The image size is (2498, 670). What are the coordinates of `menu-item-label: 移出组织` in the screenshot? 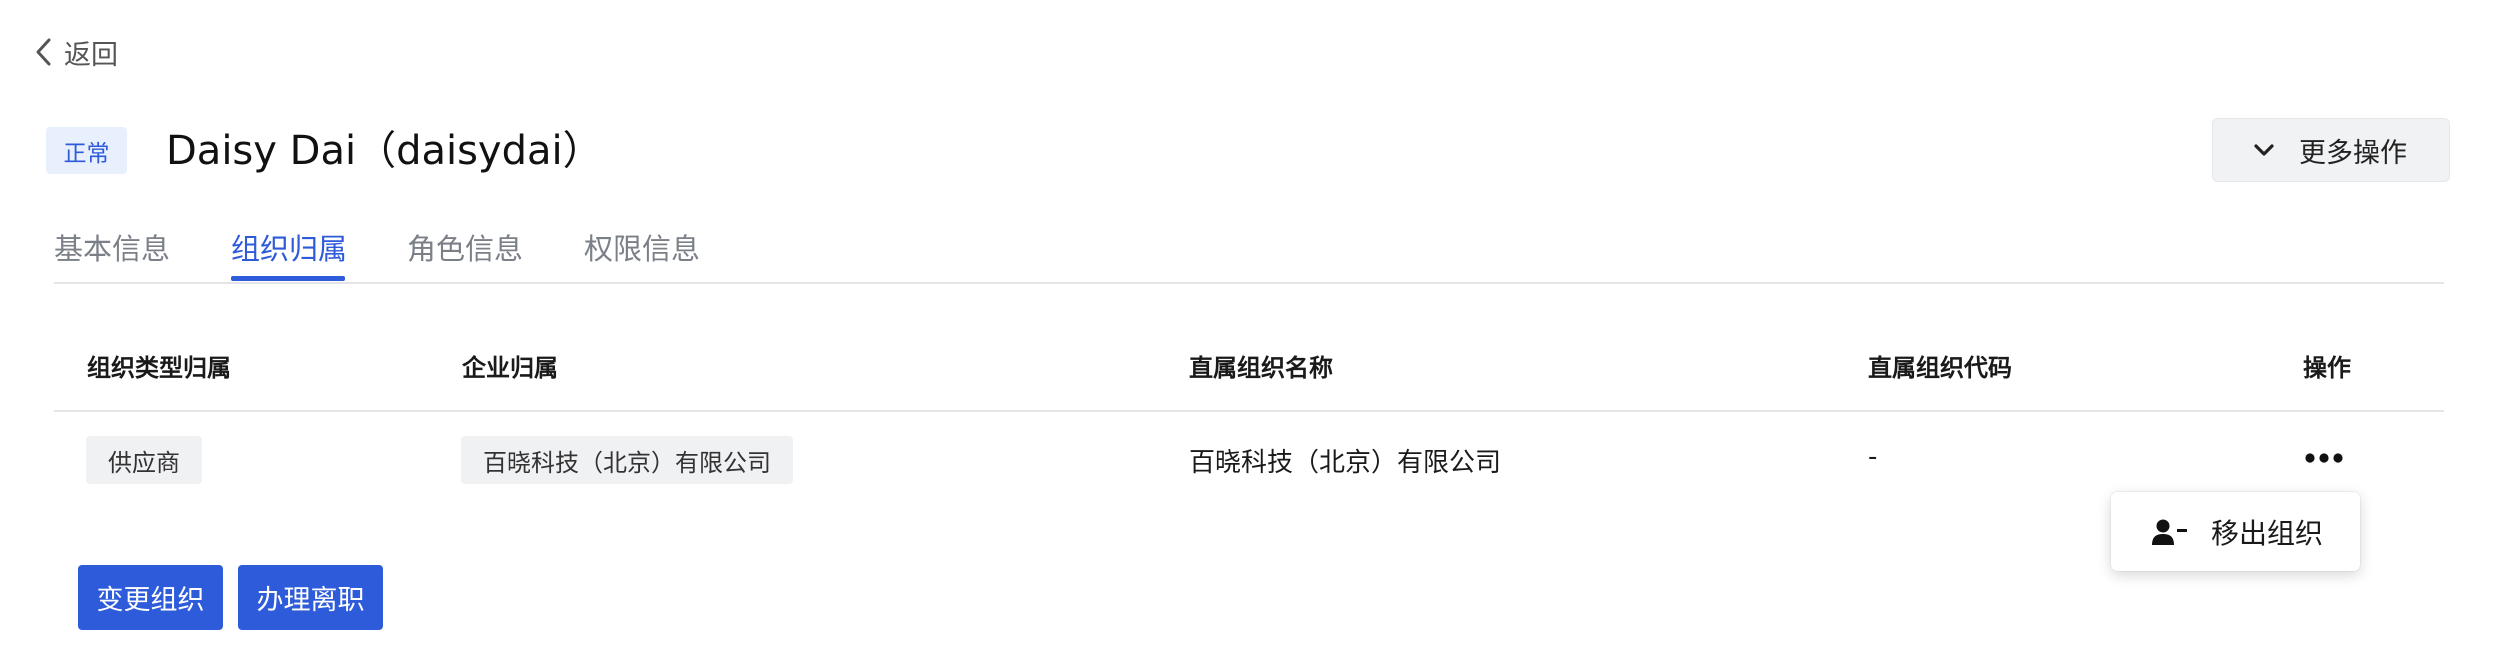 It's located at (2267, 533).